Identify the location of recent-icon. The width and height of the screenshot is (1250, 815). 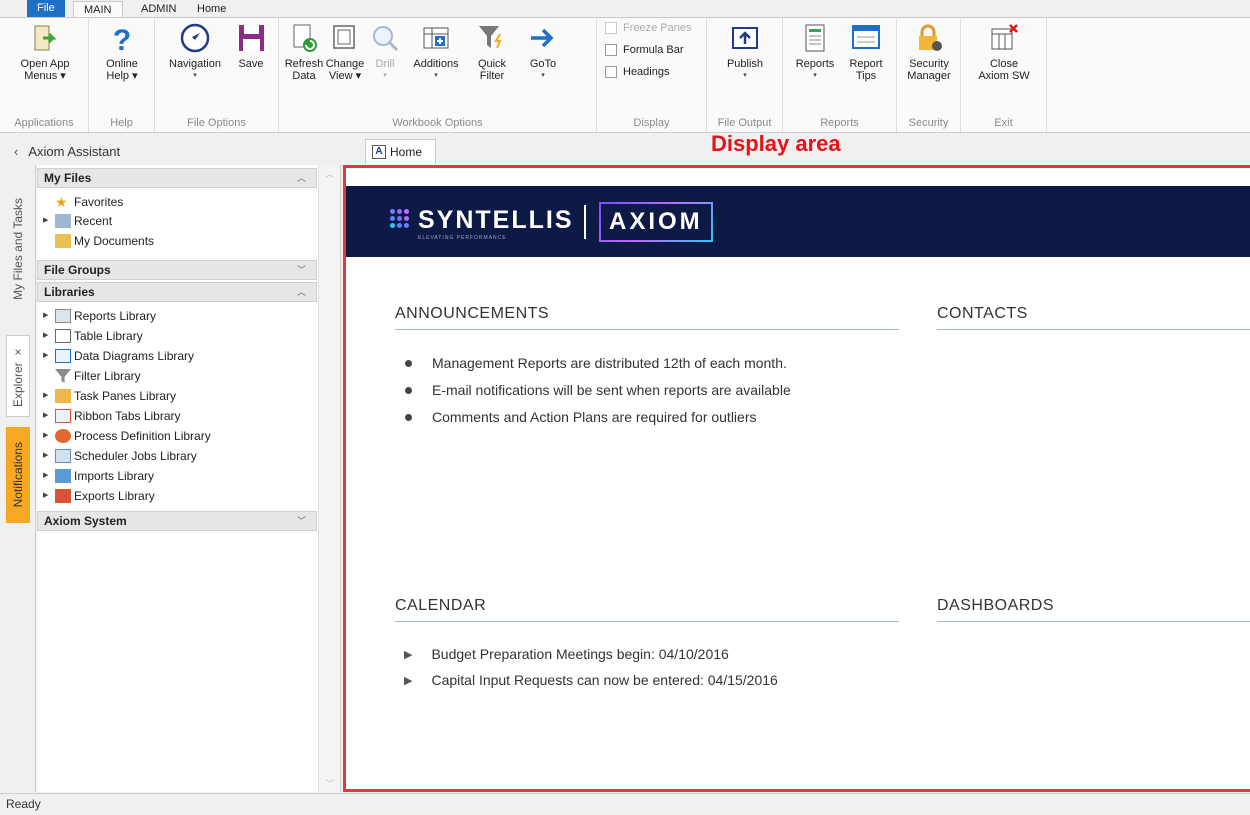
(63, 221).